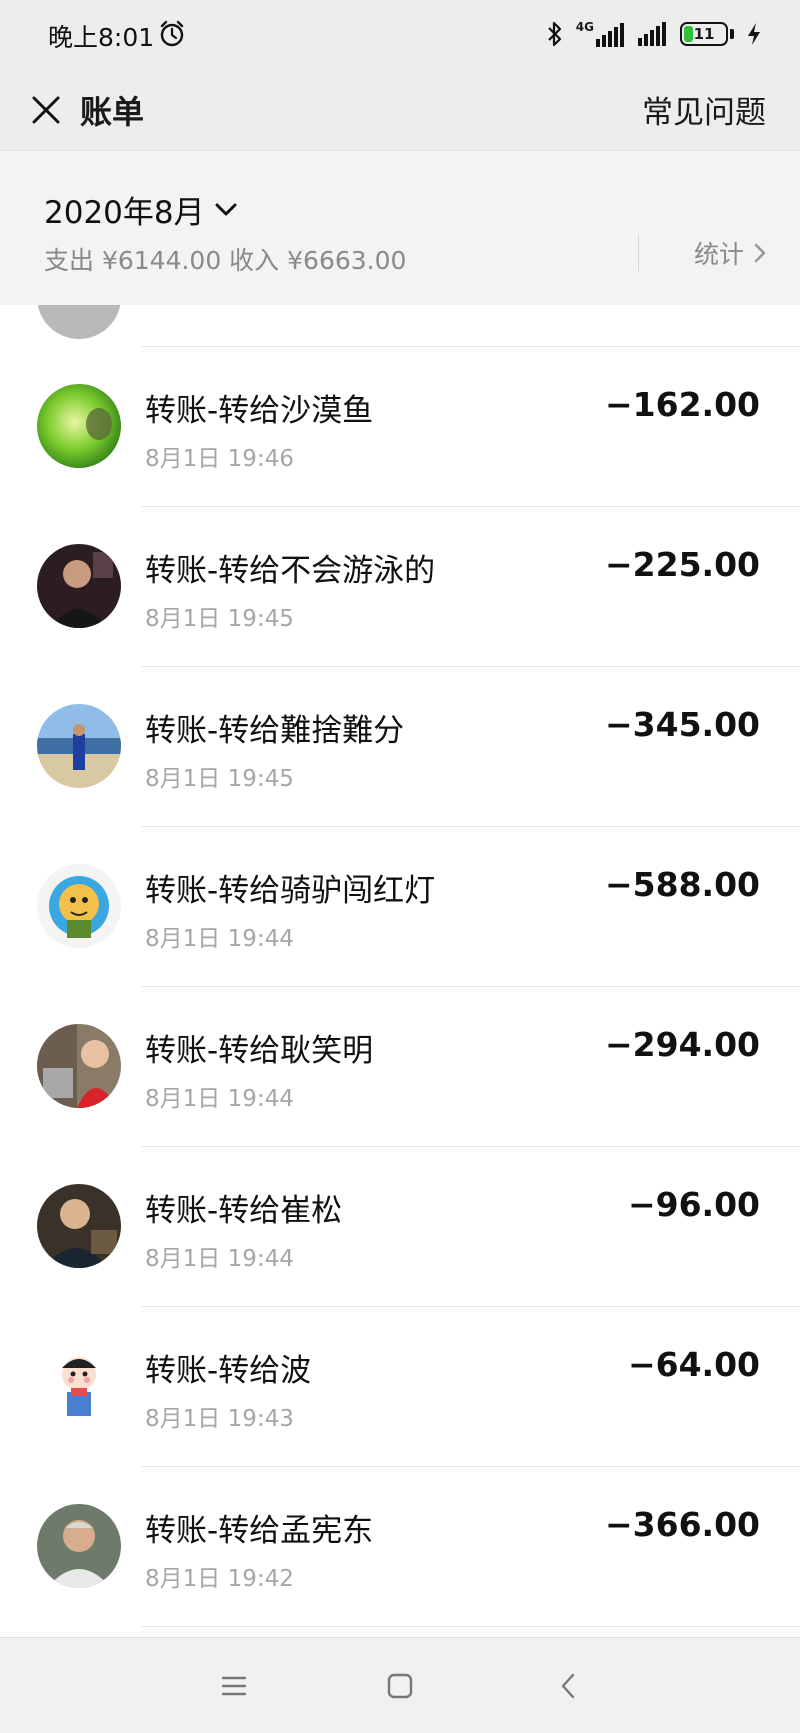 Image resolution: width=800 pixels, height=1733 pixels. I want to click on income-expense-totals: 支出 ¥6144.00 收入 ¥6663.00, so click(225, 260).